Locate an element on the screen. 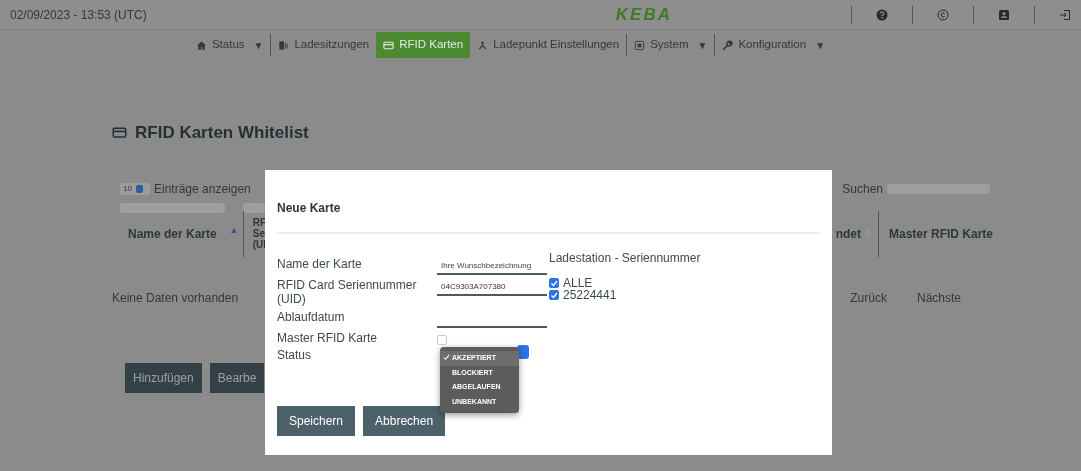 Image resolution: width=1081 pixels, height=471 pixels. home-icon is located at coordinates (201, 45).